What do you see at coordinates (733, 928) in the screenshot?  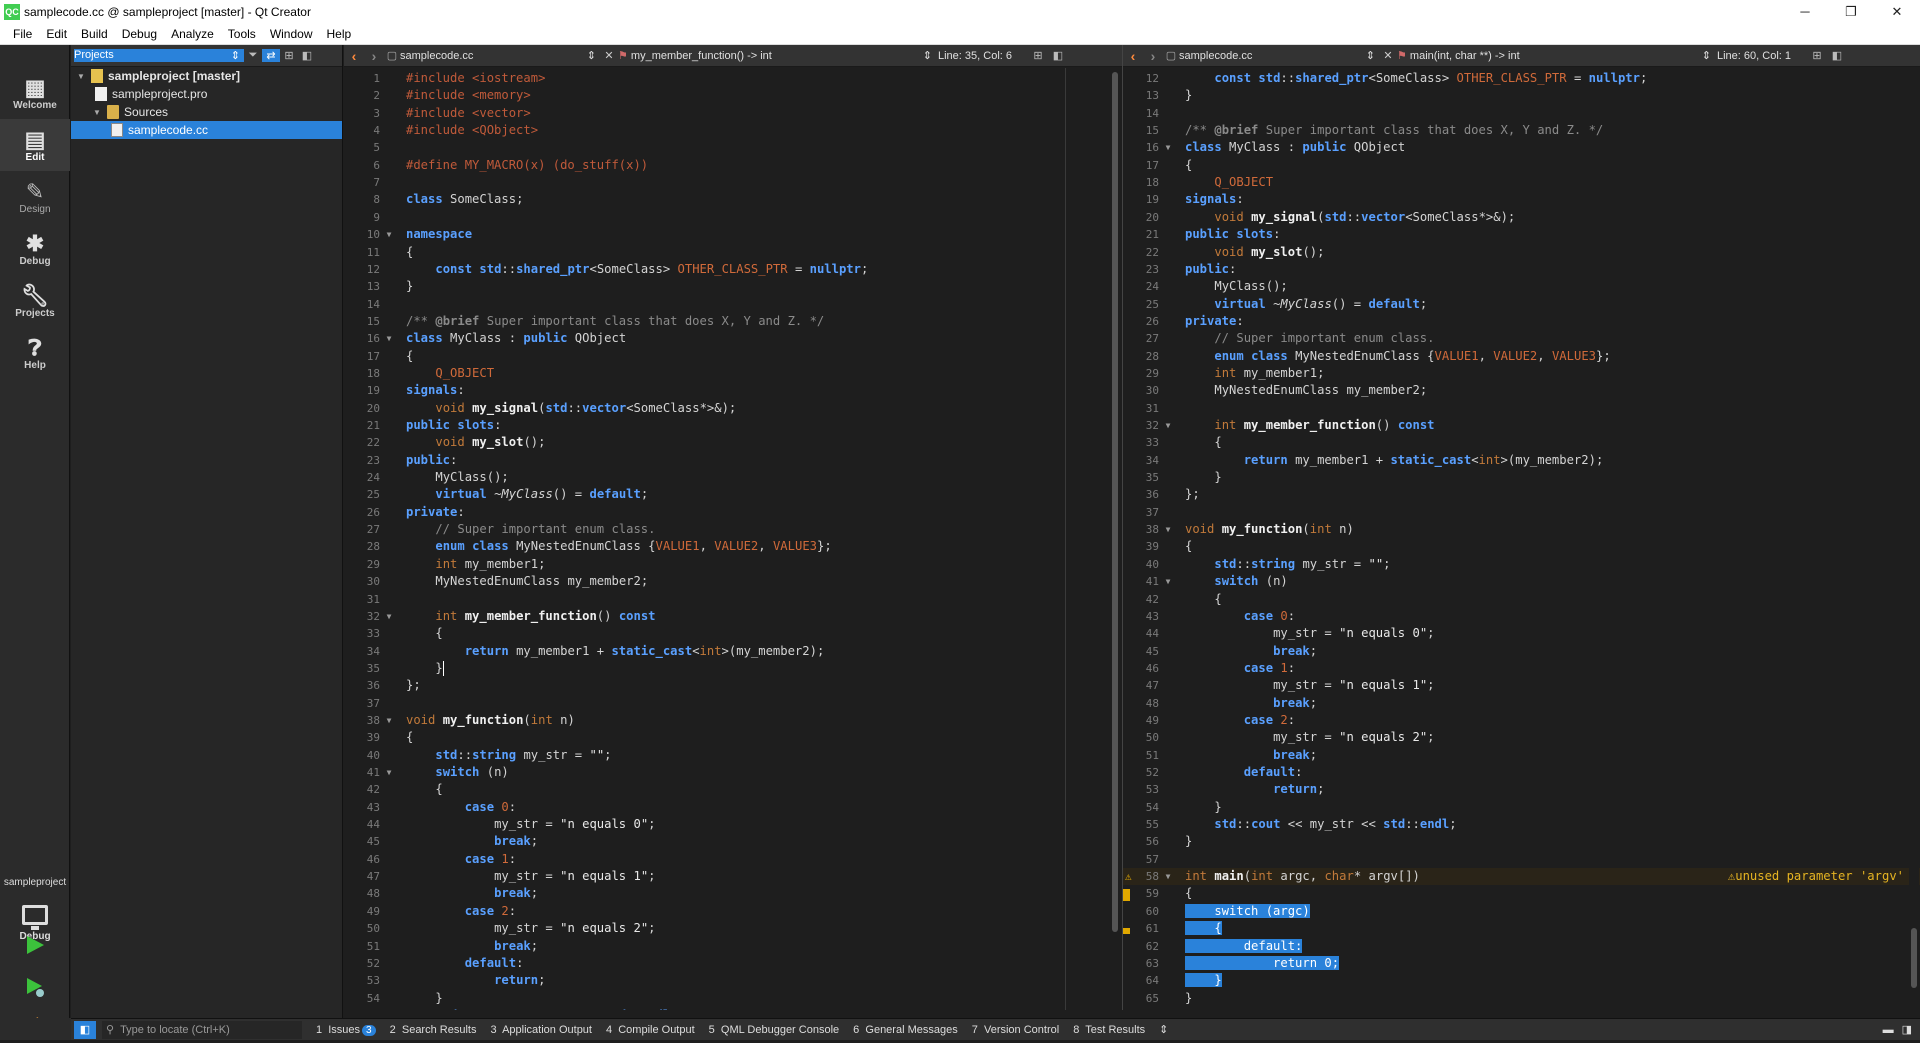 I see `code-line: 50 my_str = "n equals 2";` at bounding box center [733, 928].